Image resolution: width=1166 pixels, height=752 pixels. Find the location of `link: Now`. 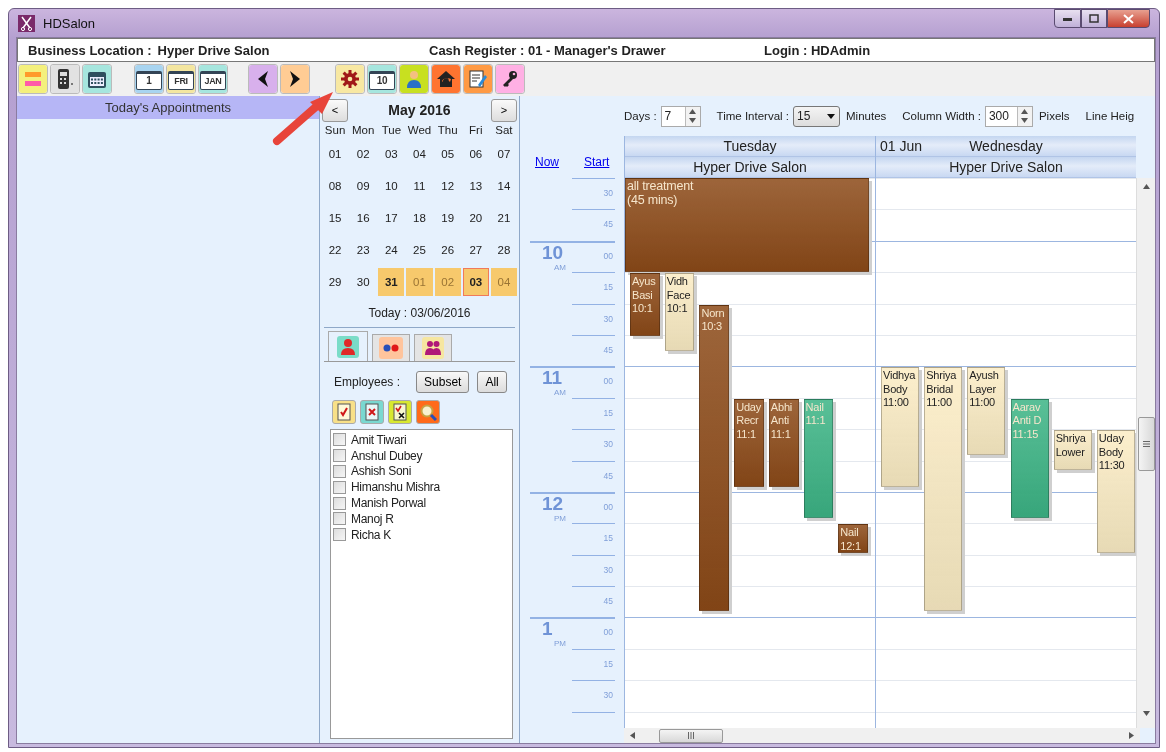

link: Now is located at coordinates (547, 162).